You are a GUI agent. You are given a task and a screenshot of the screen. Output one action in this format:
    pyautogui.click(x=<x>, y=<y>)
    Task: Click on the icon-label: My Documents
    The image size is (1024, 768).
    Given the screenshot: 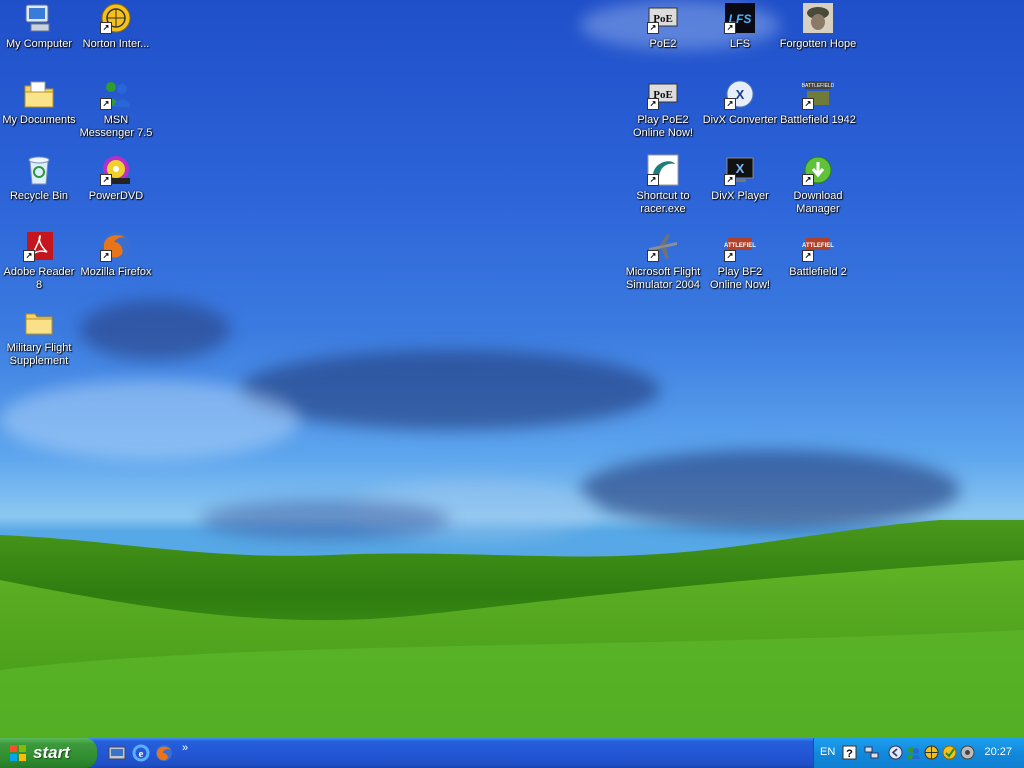 What is the action you would take?
    pyautogui.click(x=39, y=120)
    